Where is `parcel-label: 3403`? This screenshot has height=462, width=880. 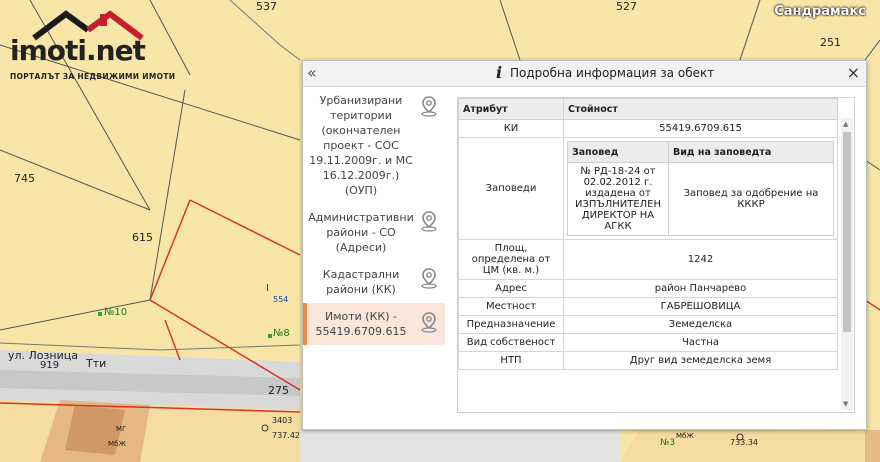 parcel-label: 3403 is located at coordinates (282, 420).